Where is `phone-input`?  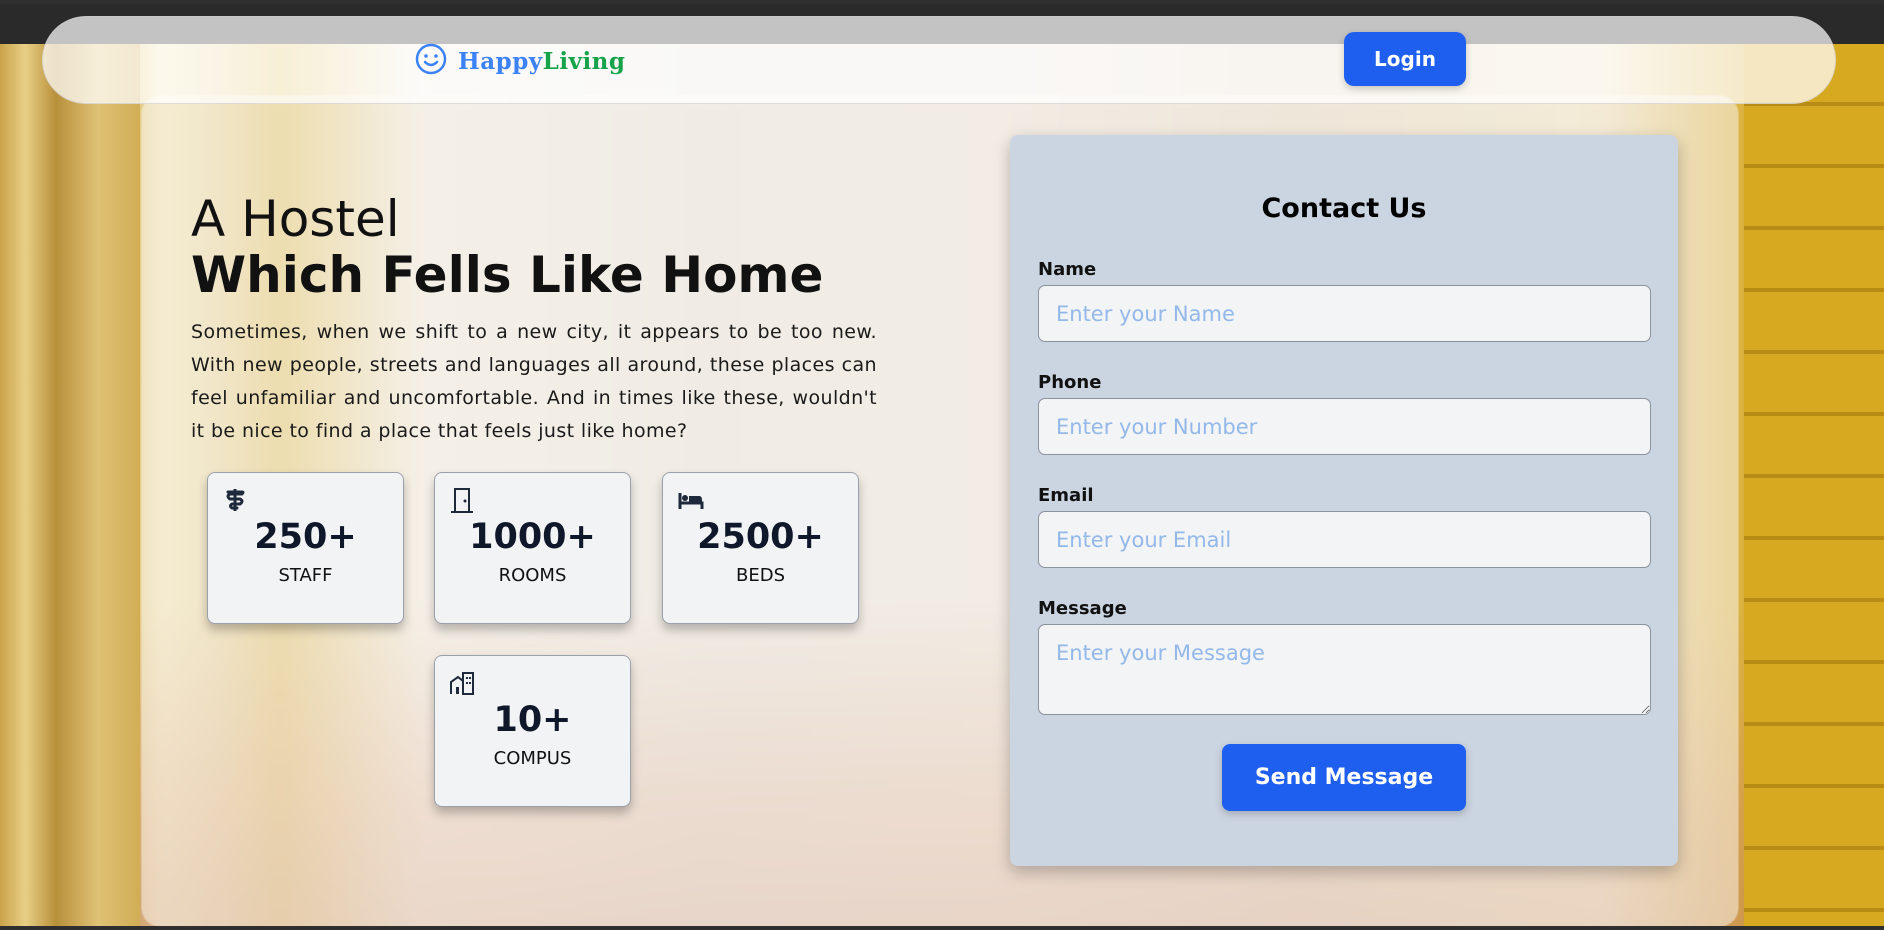 phone-input is located at coordinates (1344, 426).